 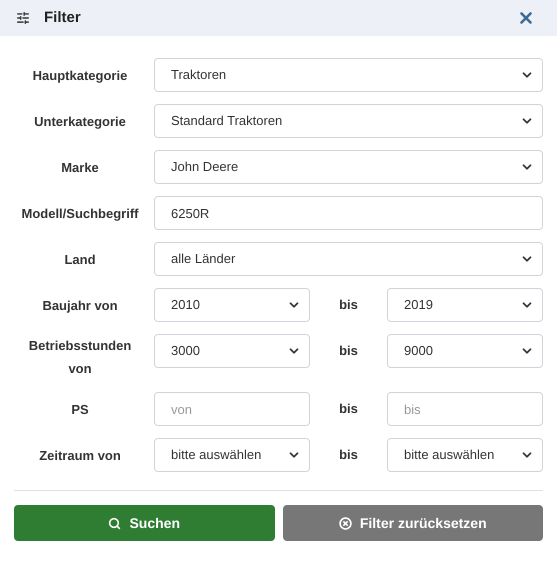 I want to click on close-icon, so click(x=526, y=18).